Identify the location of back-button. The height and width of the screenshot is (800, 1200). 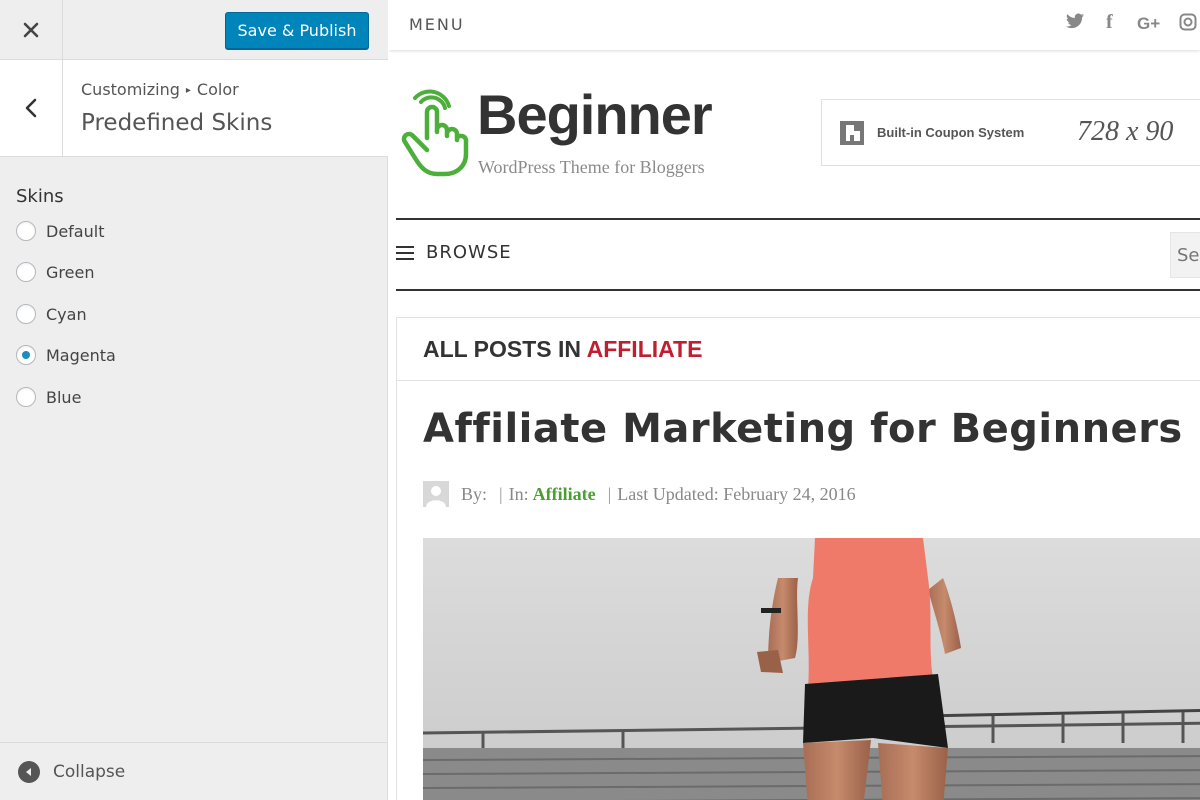
(31, 108).